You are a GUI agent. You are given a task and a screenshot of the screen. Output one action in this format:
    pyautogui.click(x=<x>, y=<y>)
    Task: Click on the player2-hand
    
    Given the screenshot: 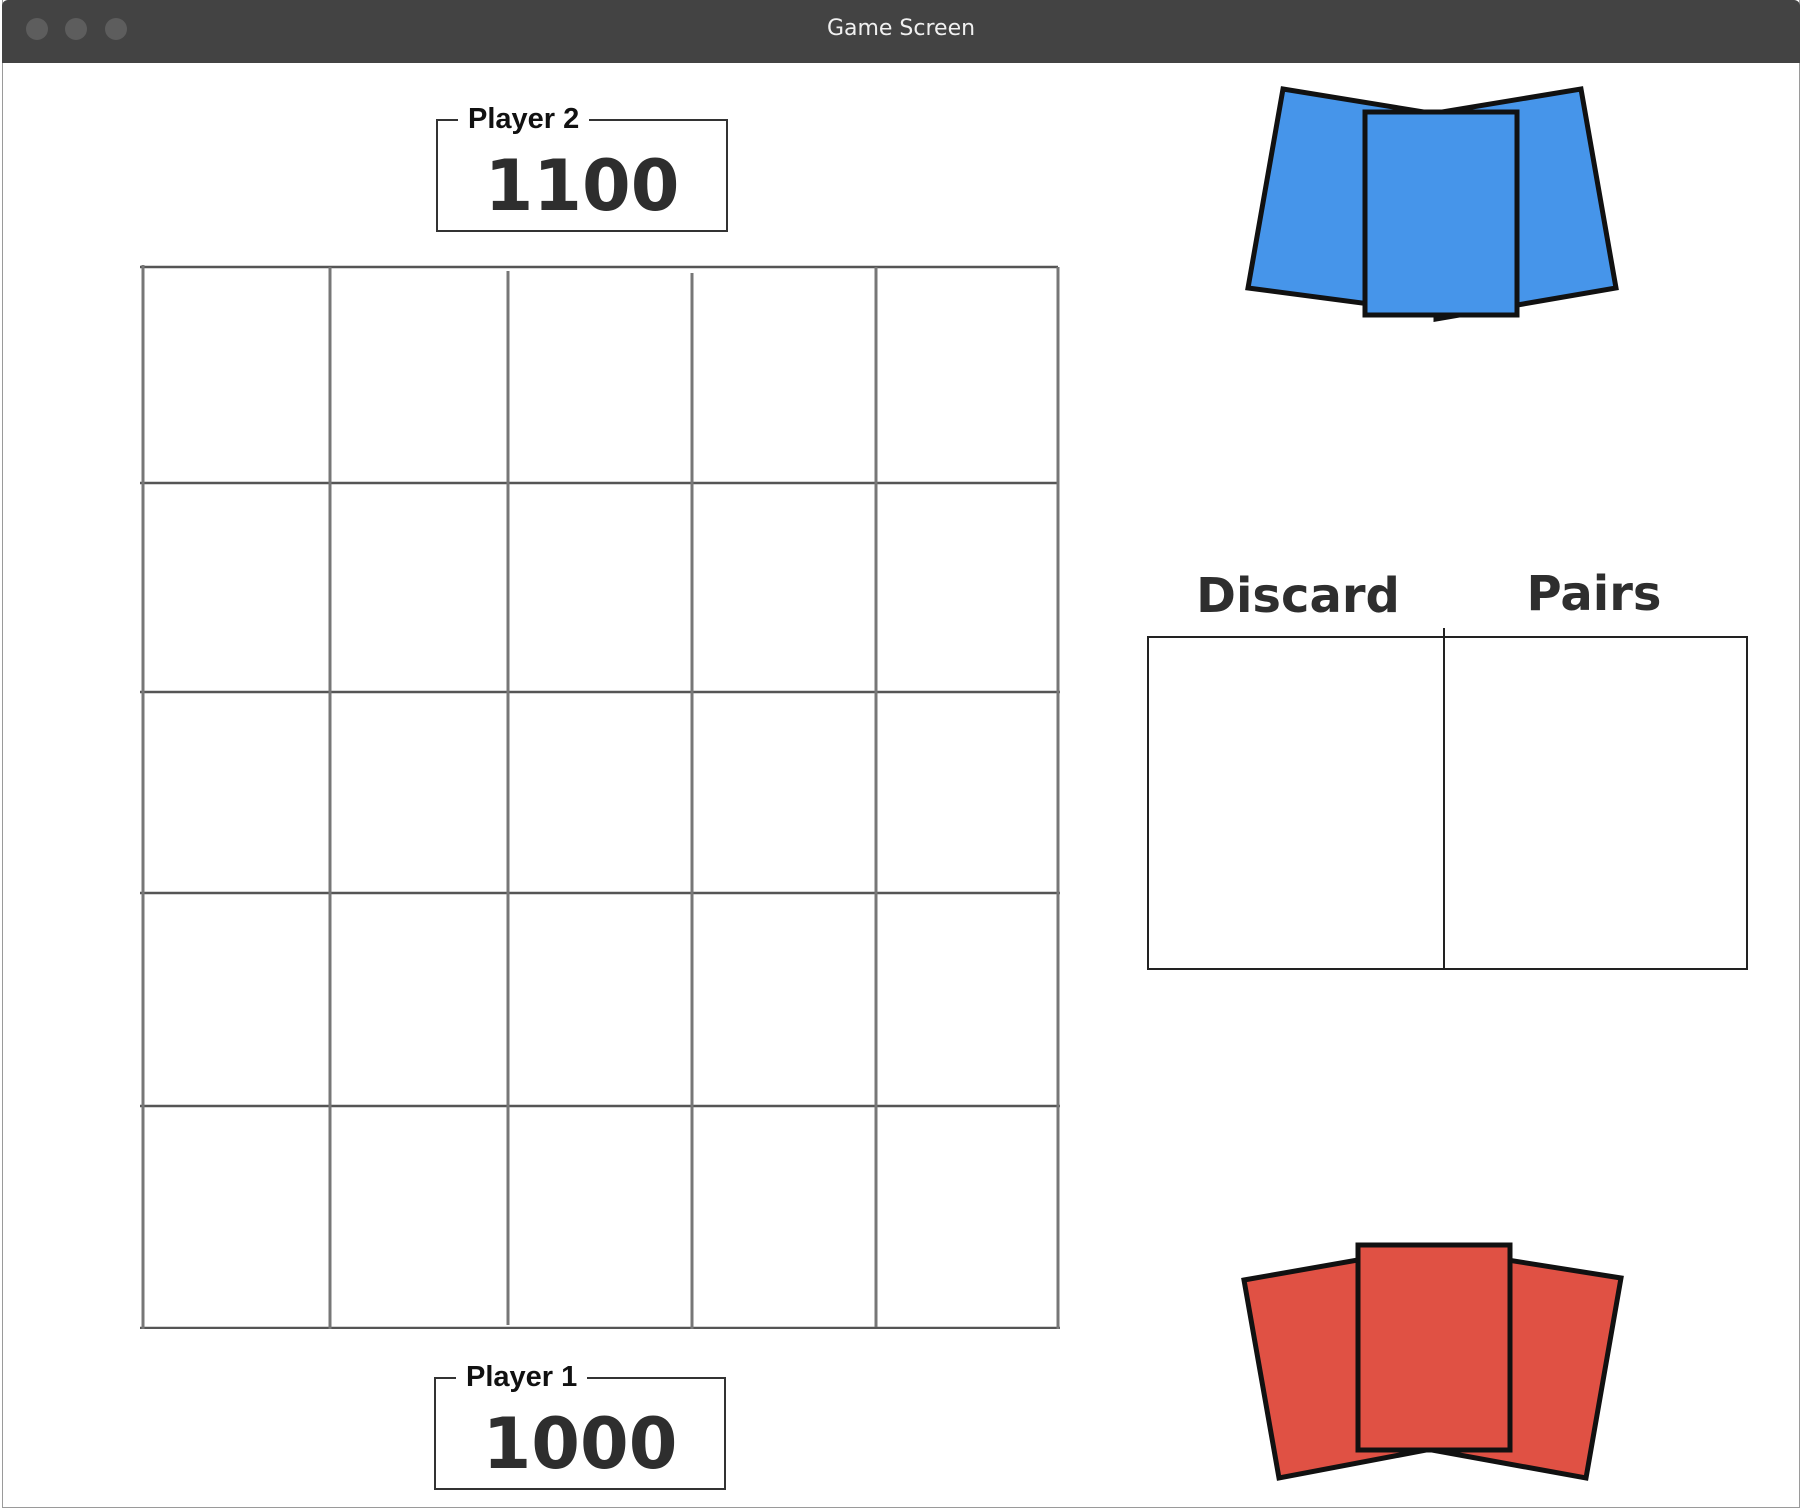 What is the action you would take?
    pyautogui.click(x=1435, y=202)
    